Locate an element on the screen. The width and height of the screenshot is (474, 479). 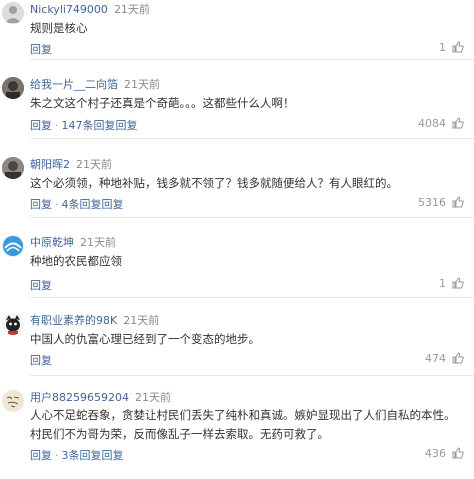
comment-meta: 用户88259659204 21天前 is located at coordinates (100, 397).